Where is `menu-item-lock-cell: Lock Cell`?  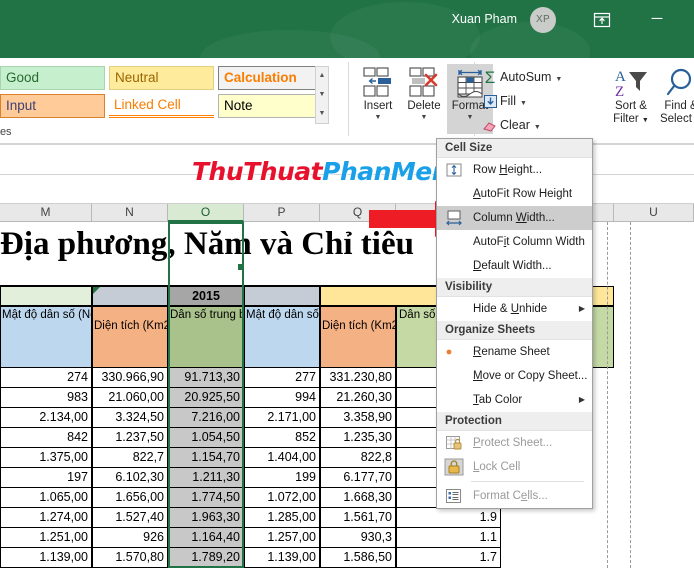 menu-item-lock-cell: Lock Cell is located at coordinates (514, 467).